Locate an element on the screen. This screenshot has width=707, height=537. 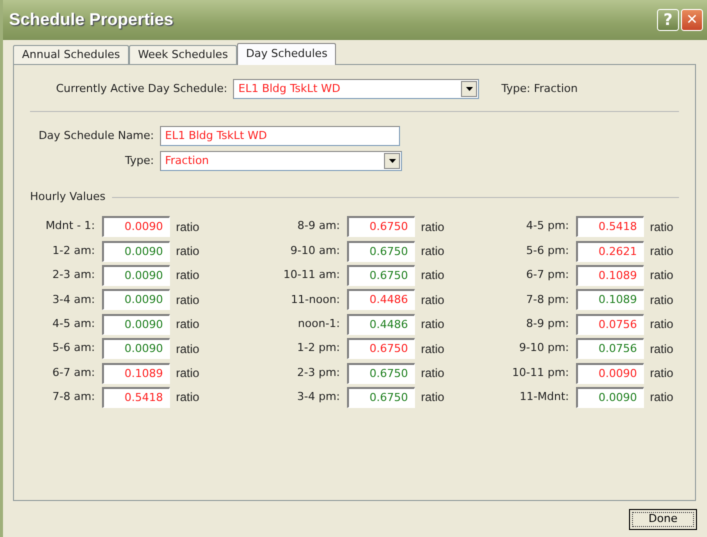
hour-label: 5-6 am: is located at coordinates (73, 348).